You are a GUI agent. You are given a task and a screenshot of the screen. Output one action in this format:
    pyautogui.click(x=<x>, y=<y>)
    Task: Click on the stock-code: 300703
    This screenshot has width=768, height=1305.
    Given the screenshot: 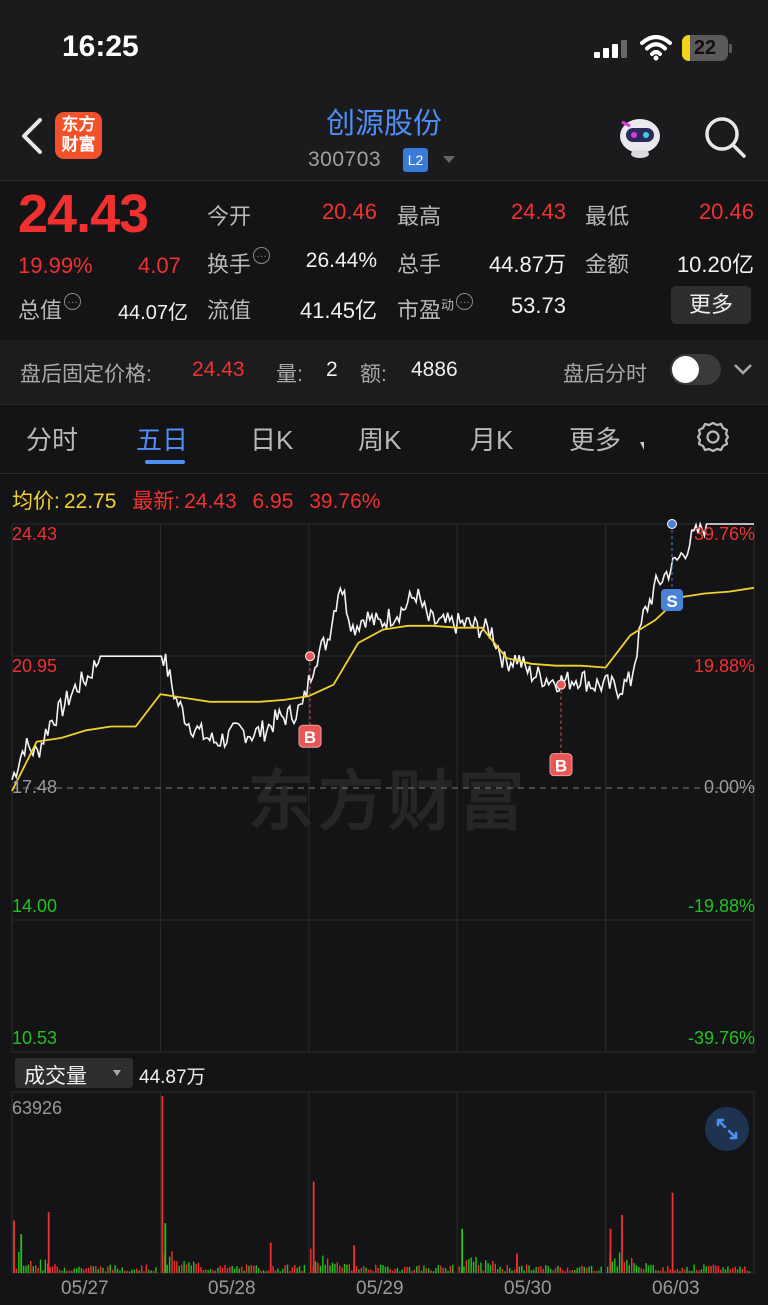 What is the action you would take?
    pyautogui.click(x=345, y=159)
    